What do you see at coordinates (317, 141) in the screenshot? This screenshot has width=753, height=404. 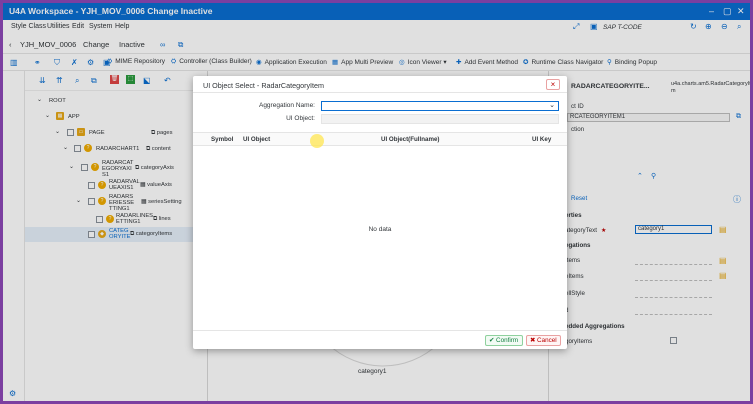 I see `mouse-cursor-highlight` at bounding box center [317, 141].